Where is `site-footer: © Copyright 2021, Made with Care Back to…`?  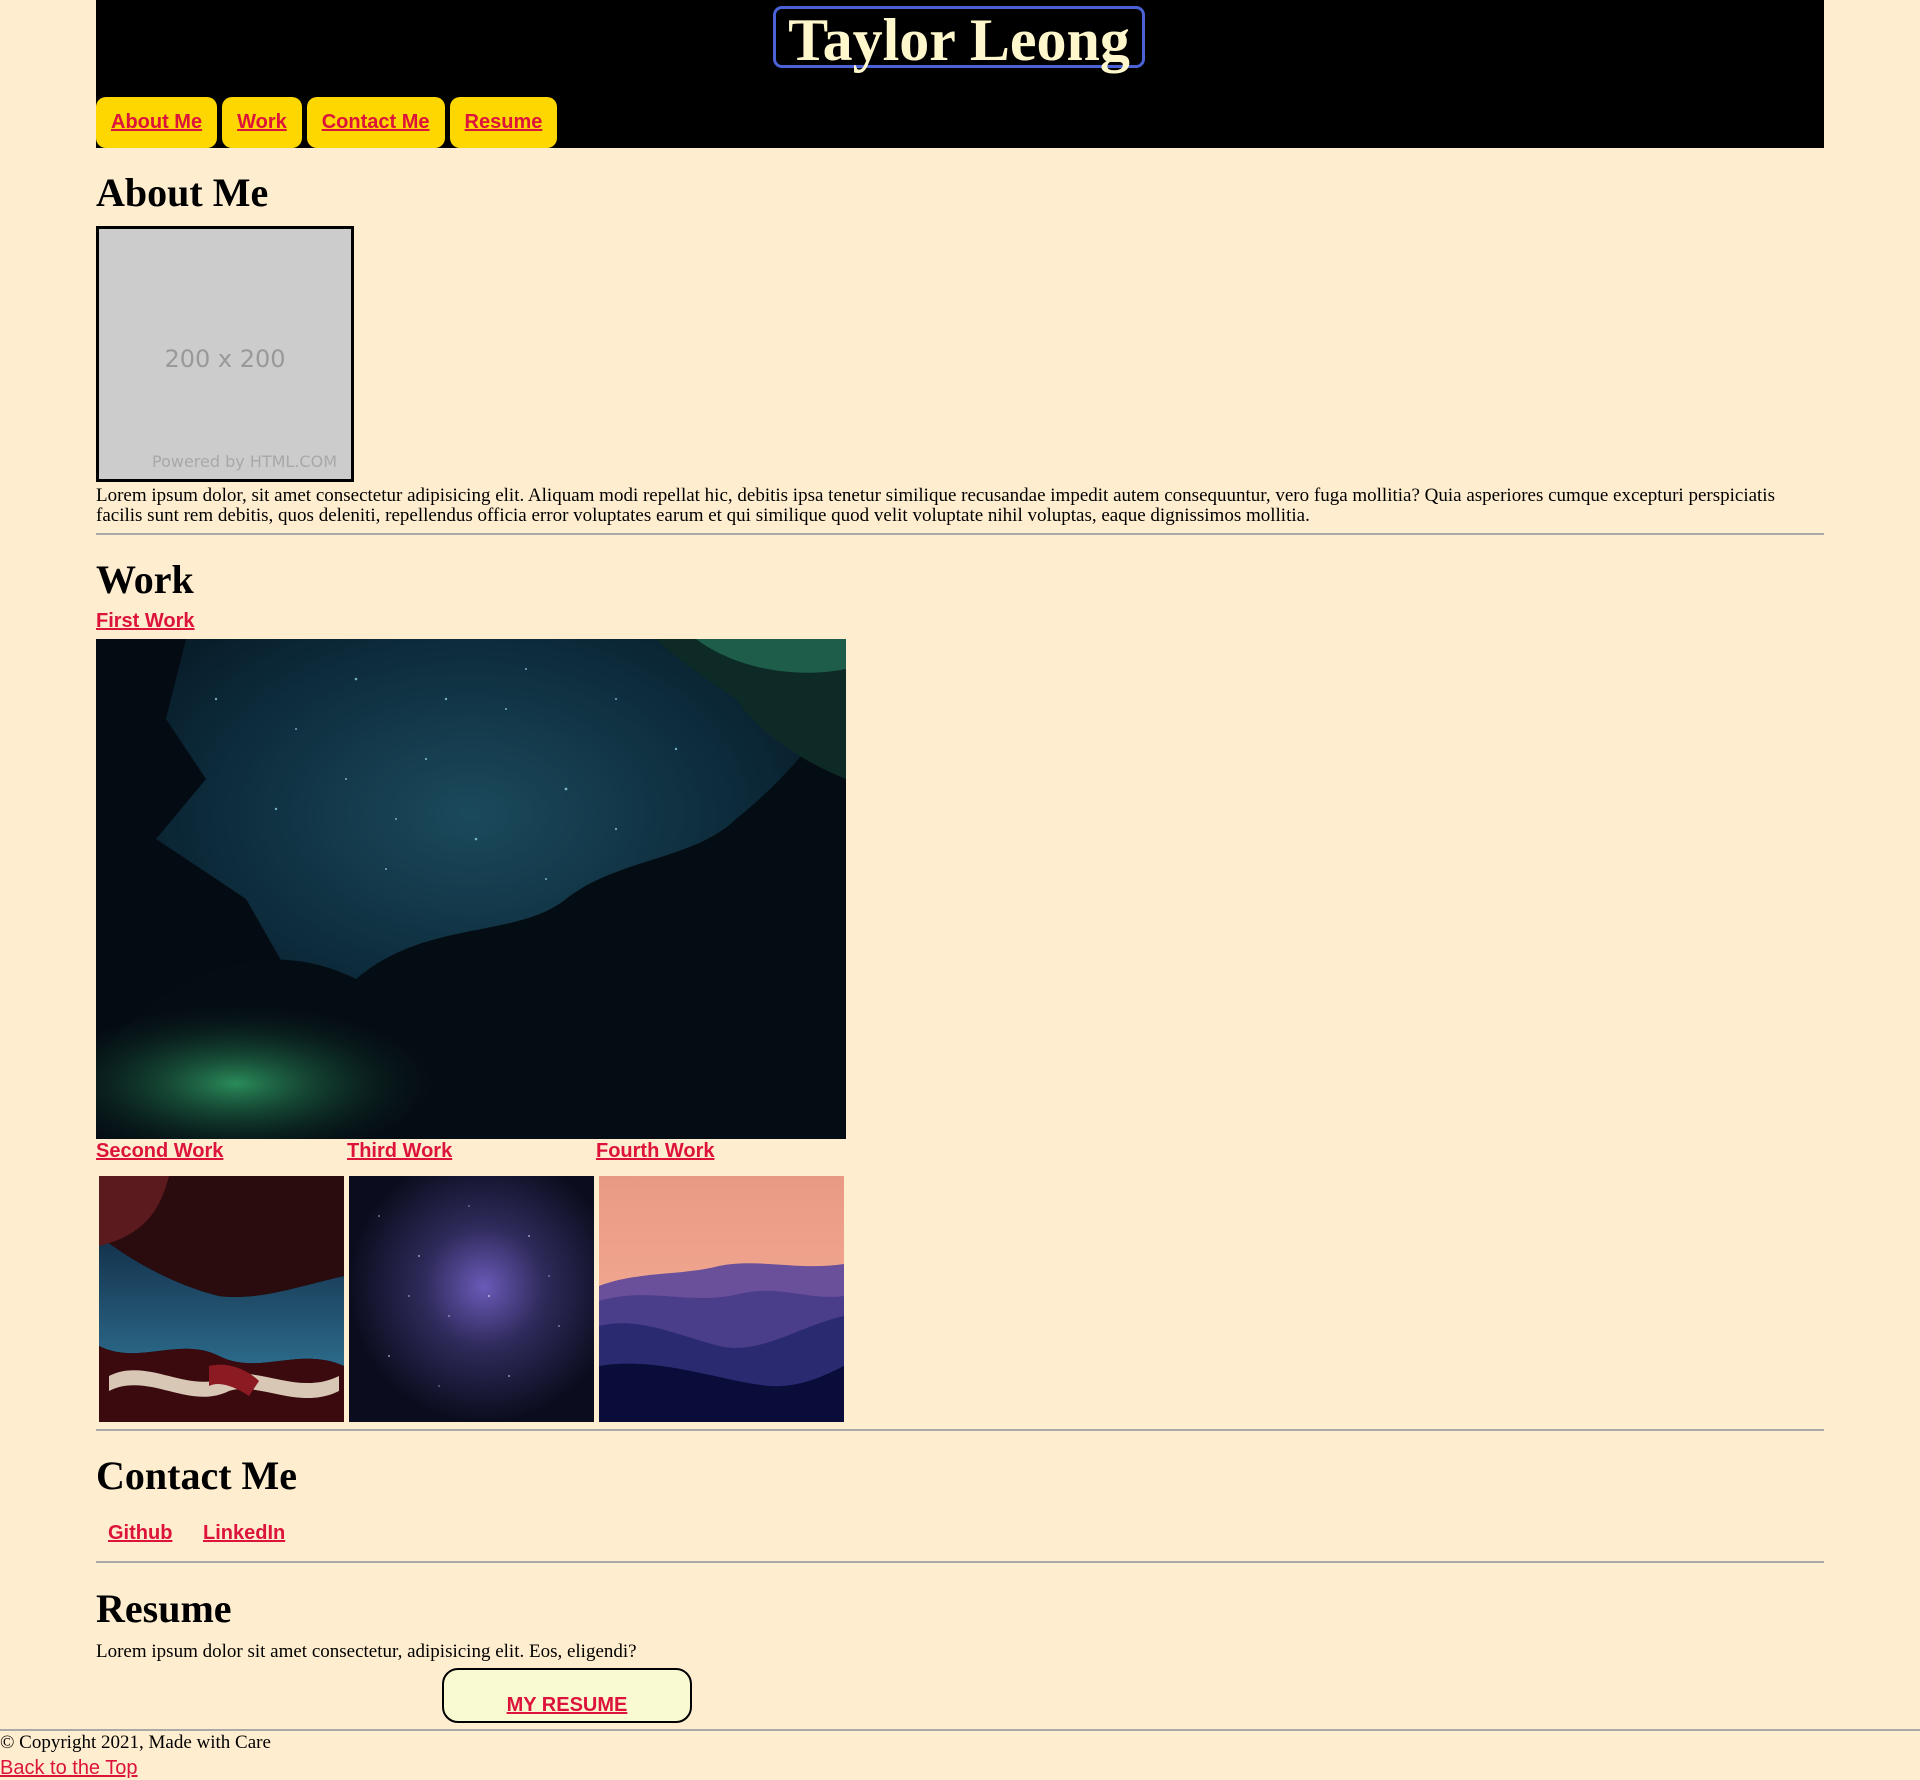
site-footer: © Copyright 2021, Made with Care Back to… is located at coordinates (960, 1754).